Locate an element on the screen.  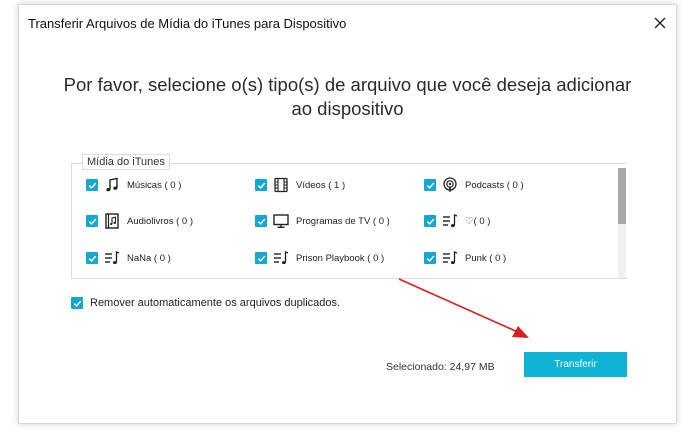
media-item-label: Prison Playbook ( 0 ) is located at coordinates (340, 258).